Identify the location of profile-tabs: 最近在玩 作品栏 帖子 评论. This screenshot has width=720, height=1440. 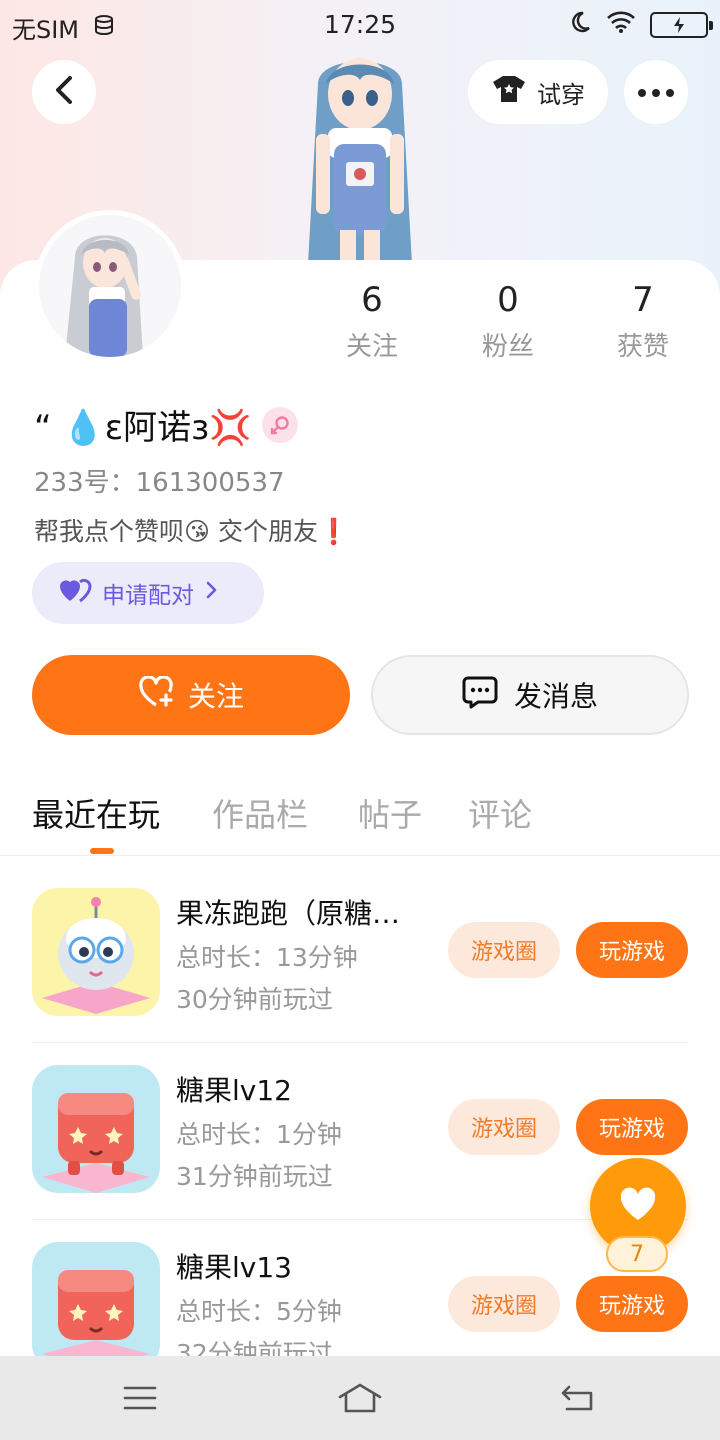
(360, 818).